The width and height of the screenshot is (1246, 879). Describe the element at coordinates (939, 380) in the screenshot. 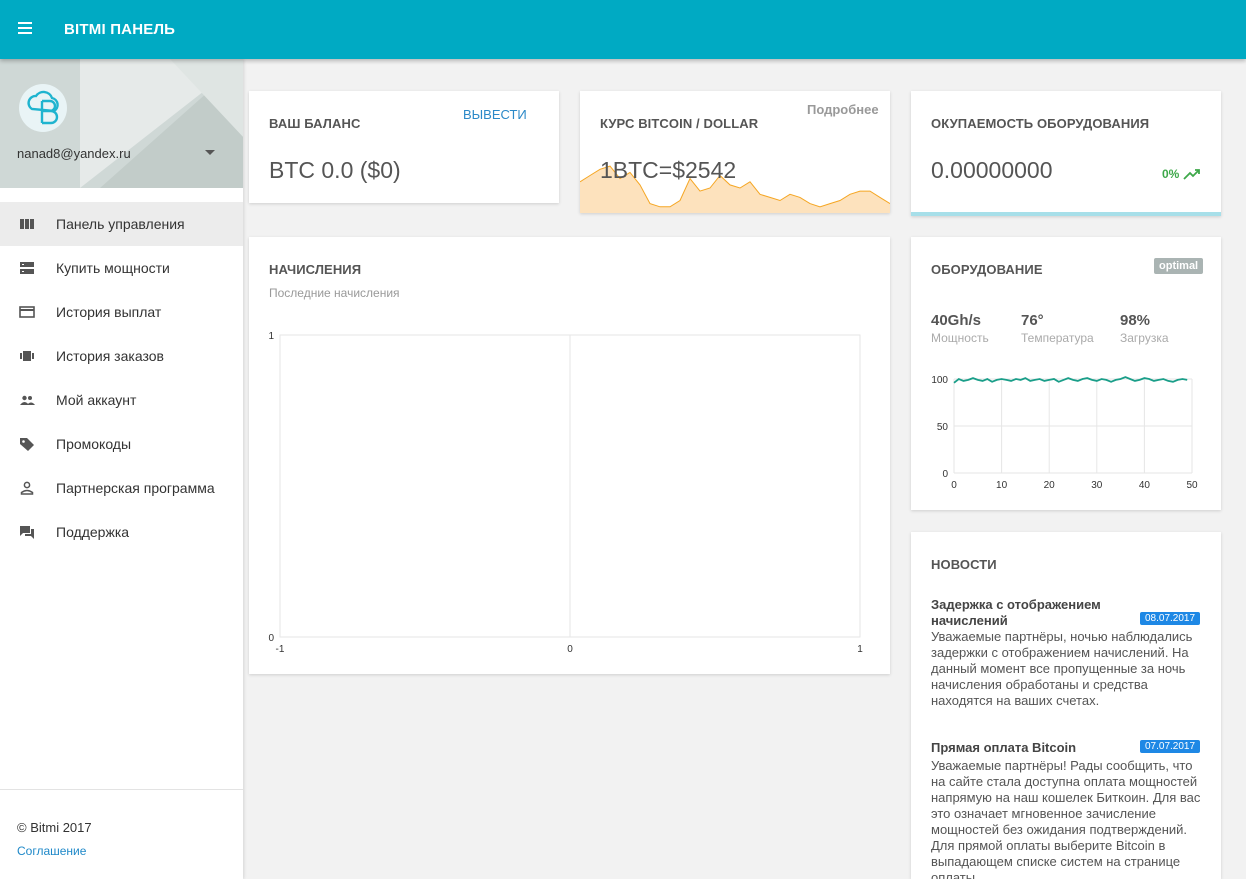

I see `y-tick-label: 100` at that location.